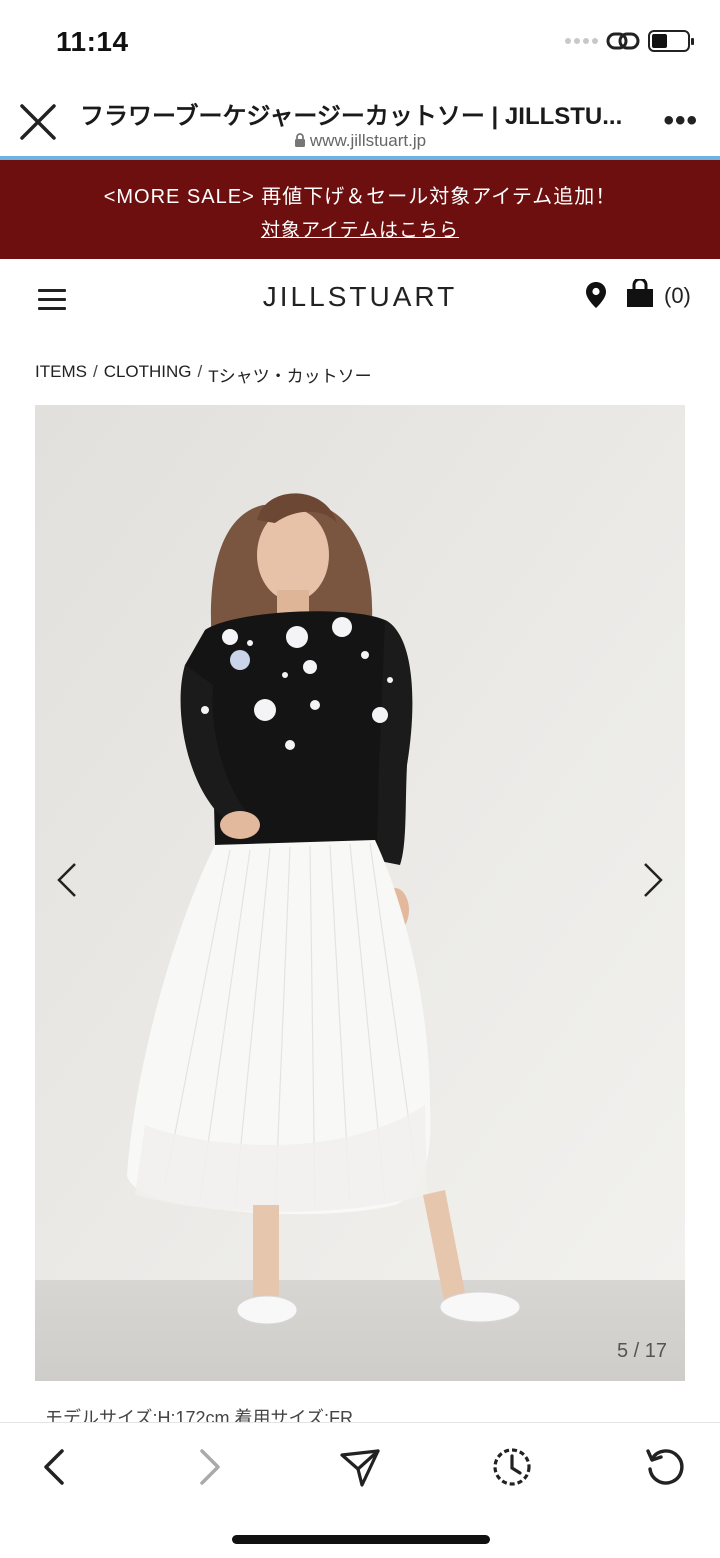 Image resolution: width=720 pixels, height=1558 pixels. Describe the element at coordinates (61, 374) in the screenshot. I see `breadcrumb-item-items: ITEMS` at that location.